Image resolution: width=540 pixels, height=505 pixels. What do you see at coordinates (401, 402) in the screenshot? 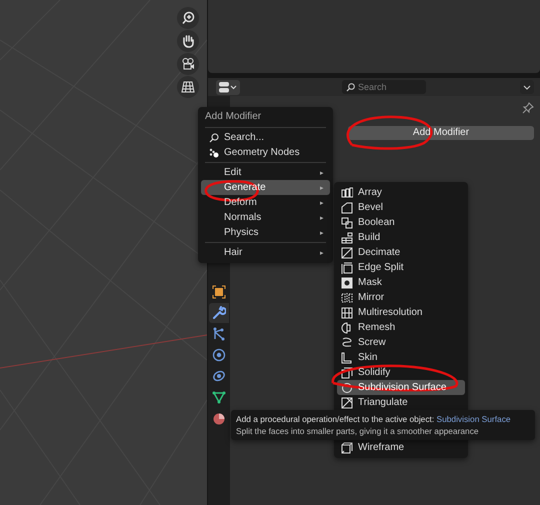
I see `menu-item: Triangulate` at bounding box center [401, 402].